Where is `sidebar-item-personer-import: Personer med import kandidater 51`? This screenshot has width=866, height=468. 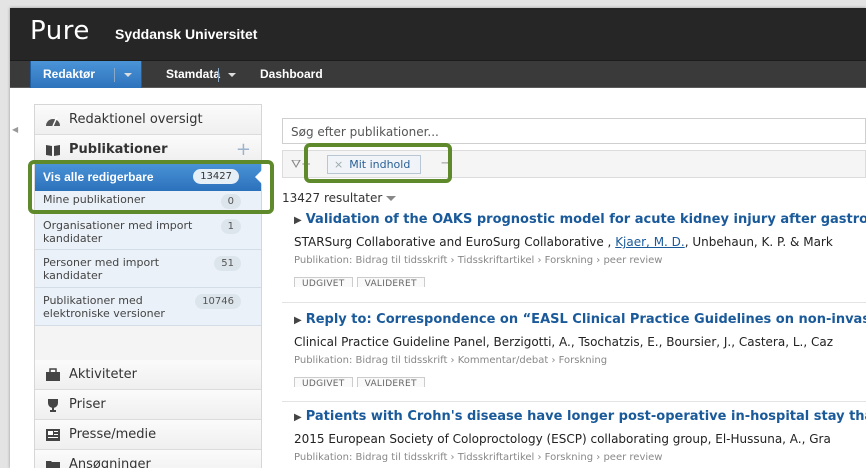 sidebar-item-personer-import: Personer med import kandidater 51 is located at coordinates (148, 269).